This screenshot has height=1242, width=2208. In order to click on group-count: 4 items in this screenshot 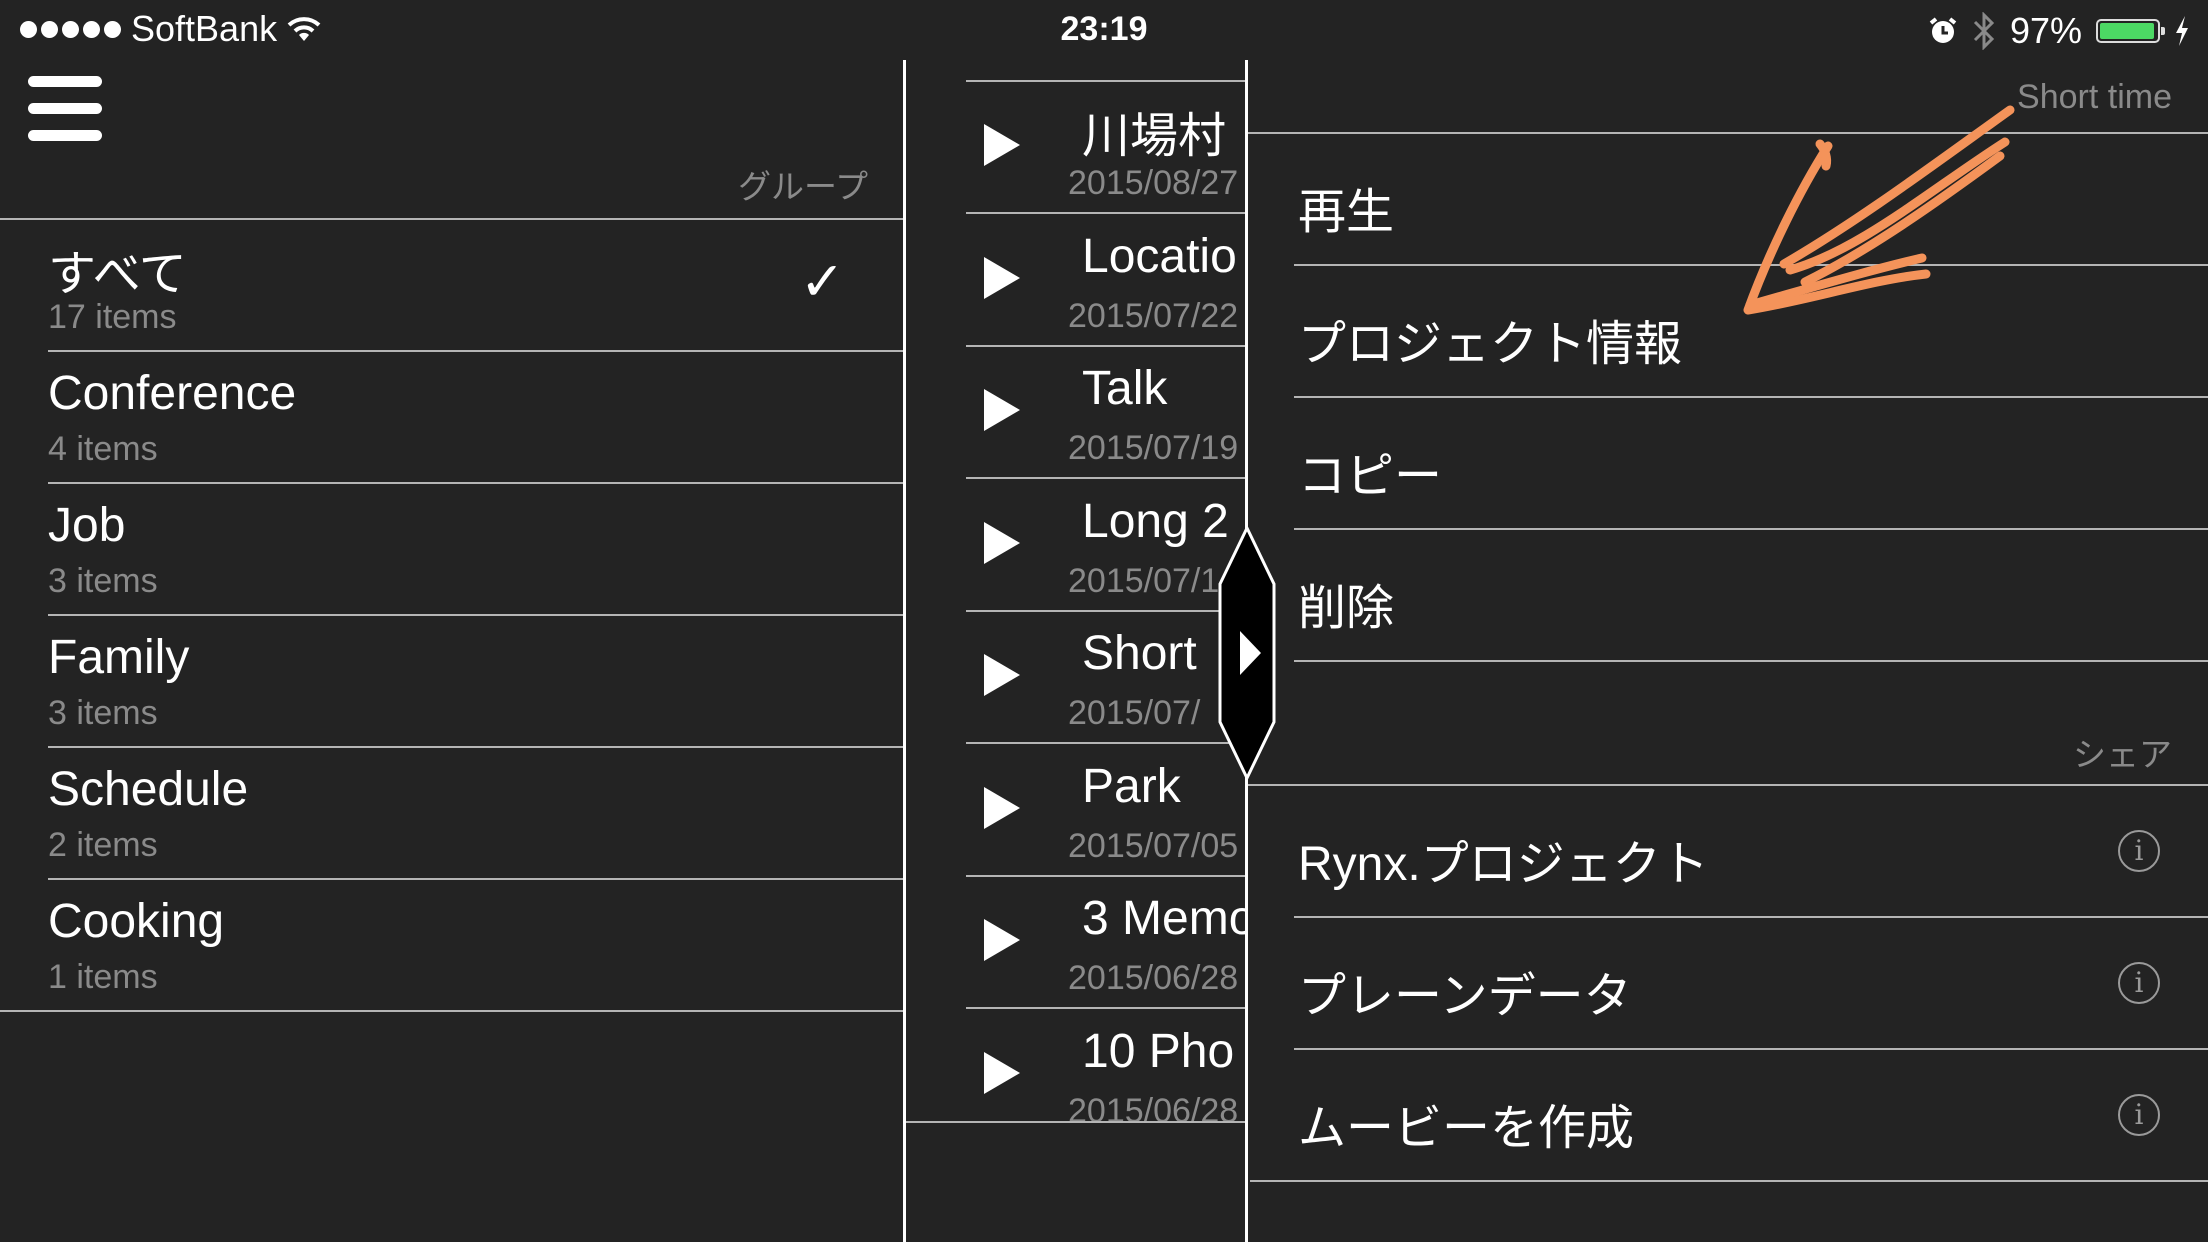, I will do `click(103, 449)`.